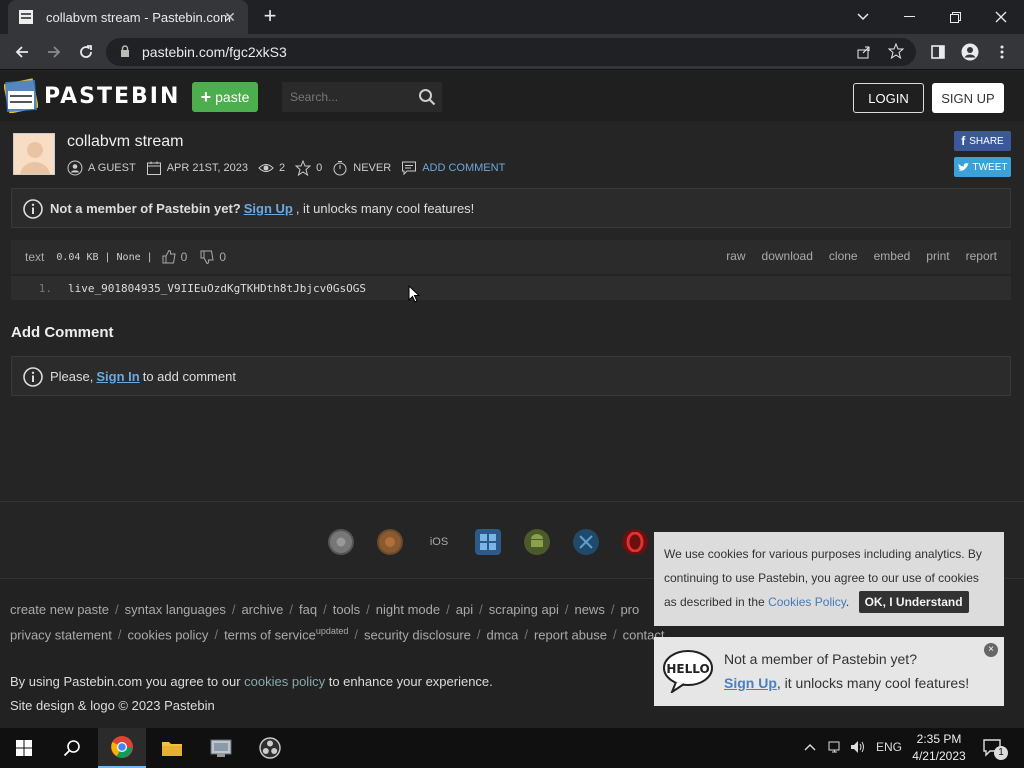  I want to click on lock-icon, so click(125, 52).